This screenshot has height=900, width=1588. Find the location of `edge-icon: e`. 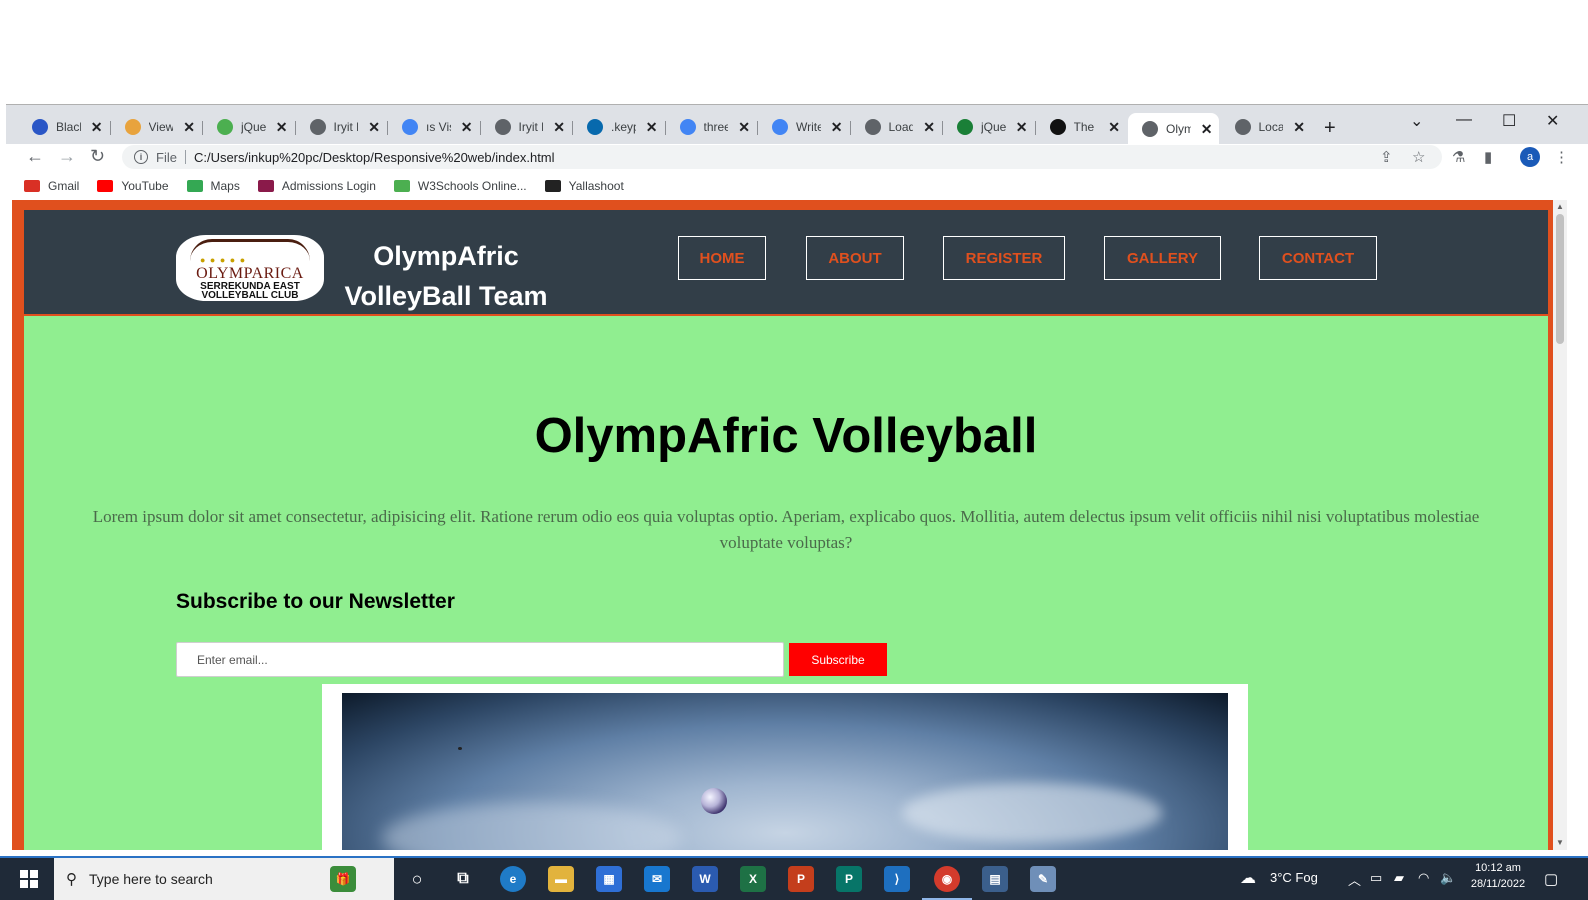

edge-icon: e is located at coordinates (513, 879).